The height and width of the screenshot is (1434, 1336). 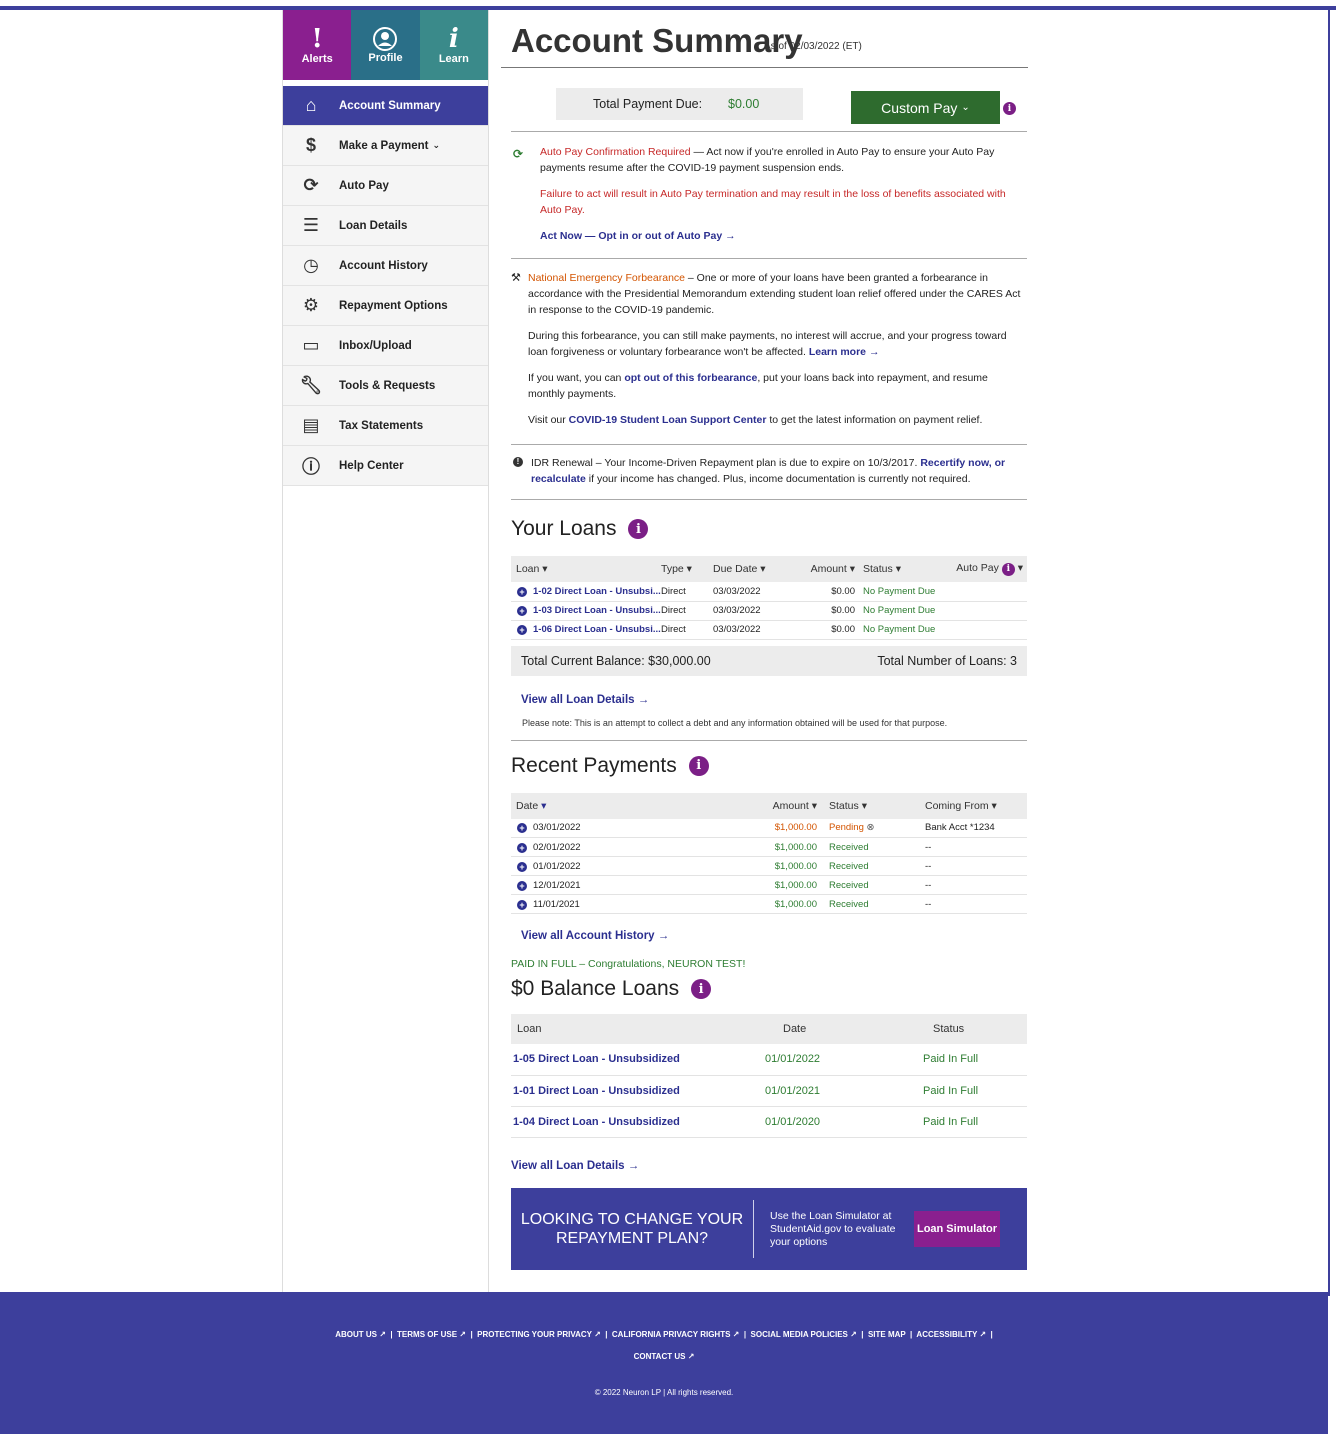 I want to click on learn-more-label: Learn more, so click(x=837, y=352).